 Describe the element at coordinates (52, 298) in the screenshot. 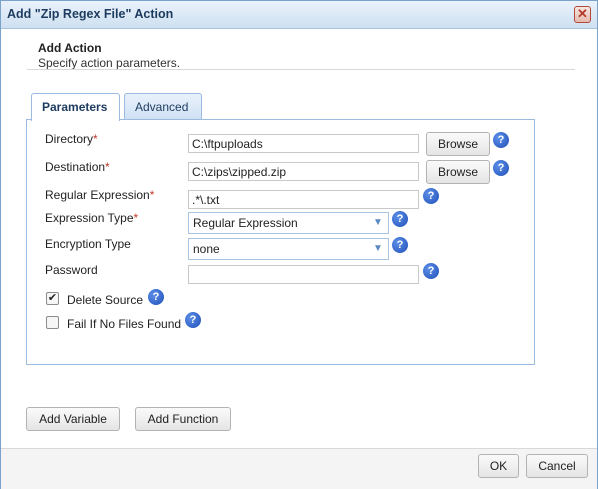

I see `delete-source-checkbox: ✔` at that location.